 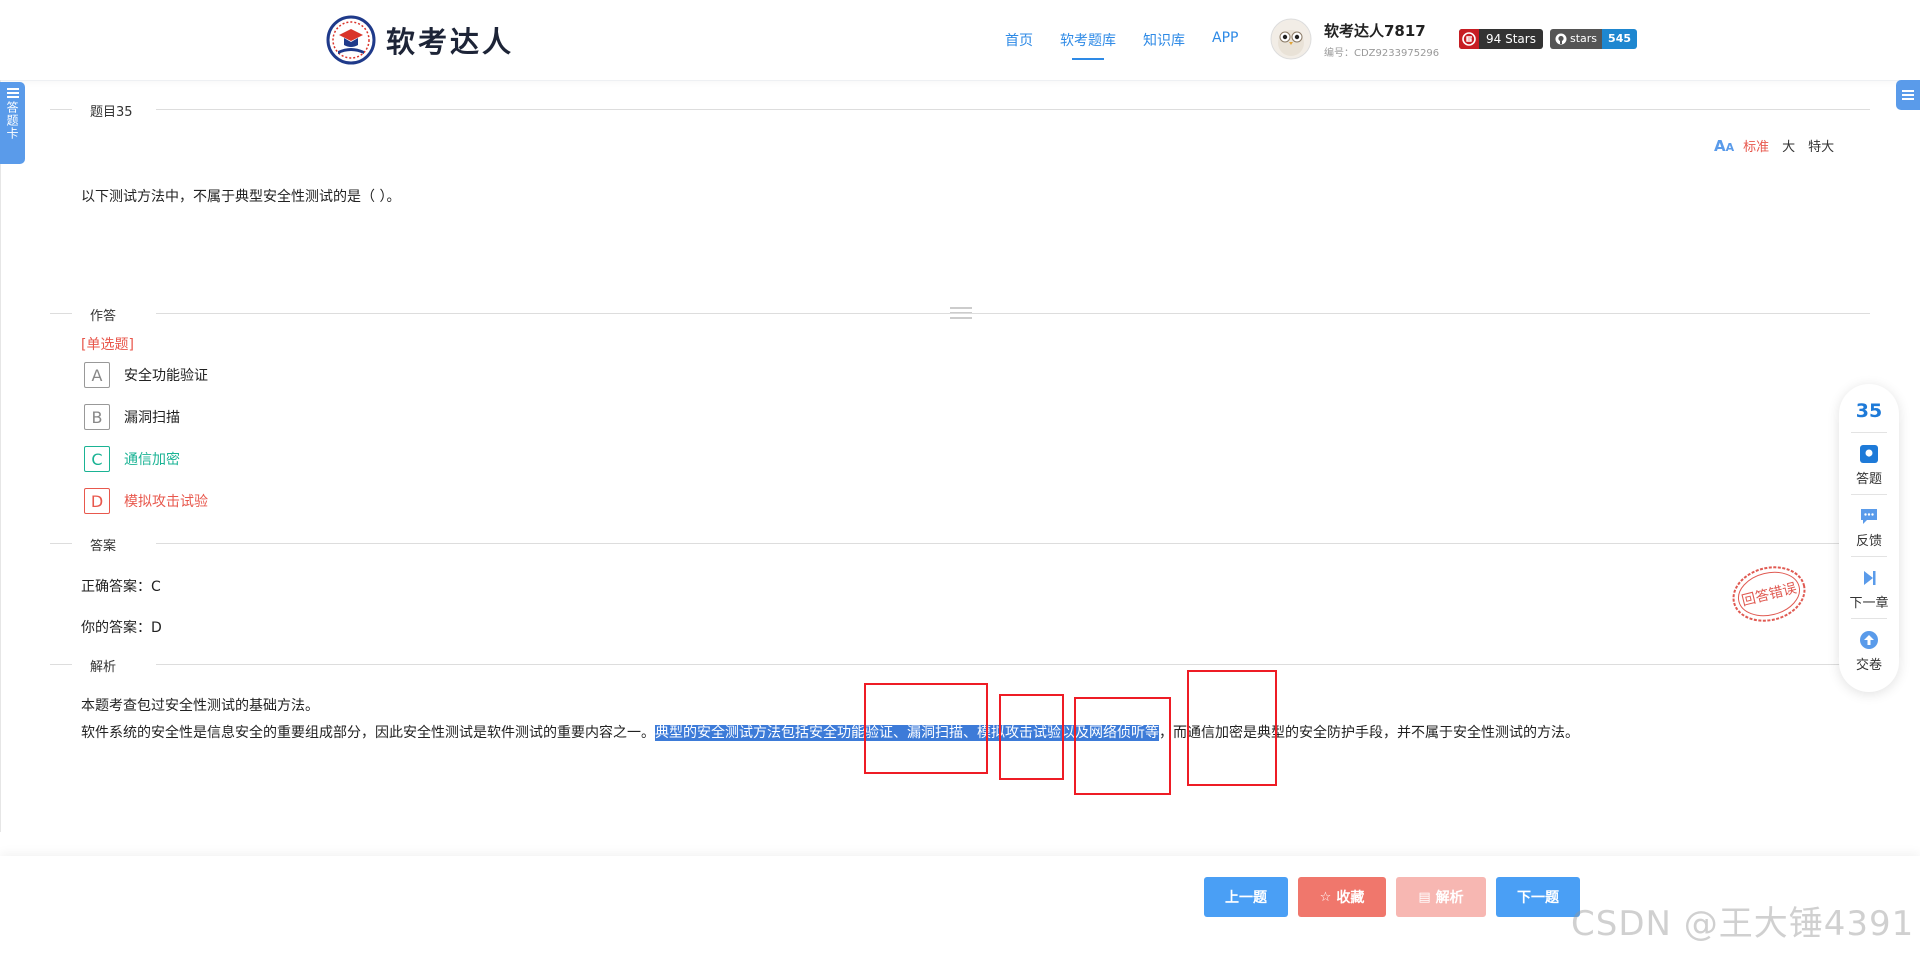 What do you see at coordinates (1869, 651) in the screenshot?
I see `submit-button: 交卷` at bounding box center [1869, 651].